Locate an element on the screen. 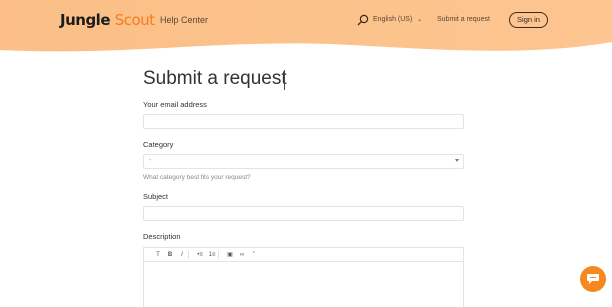 The width and height of the screenshot is (612, 307). category-label: Category is located at coordinates (158, 144).